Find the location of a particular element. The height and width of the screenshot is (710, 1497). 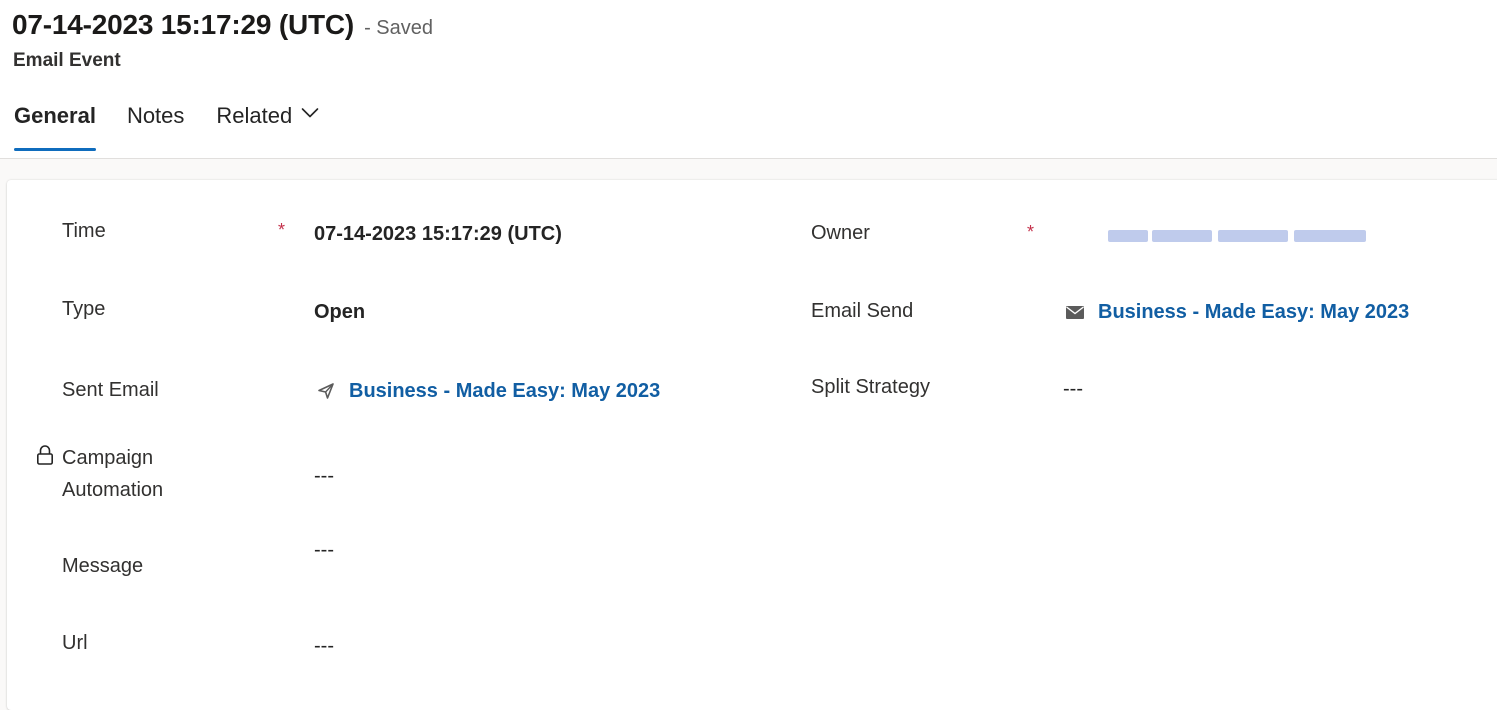

tab-related: Related is located at coordinates (267, 123).